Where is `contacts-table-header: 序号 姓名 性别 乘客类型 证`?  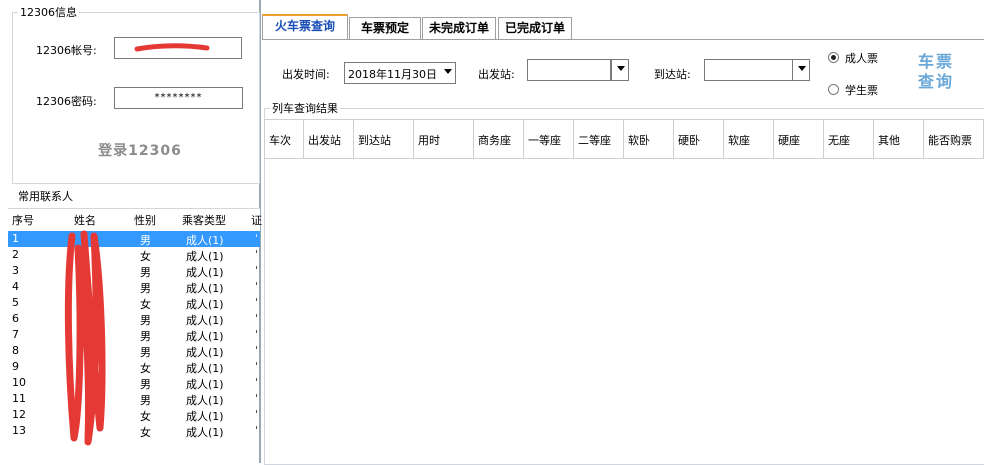 contacts-table-header: 序号 姓名 性别 乘客类型 证 is located at coordinates (135, 220).